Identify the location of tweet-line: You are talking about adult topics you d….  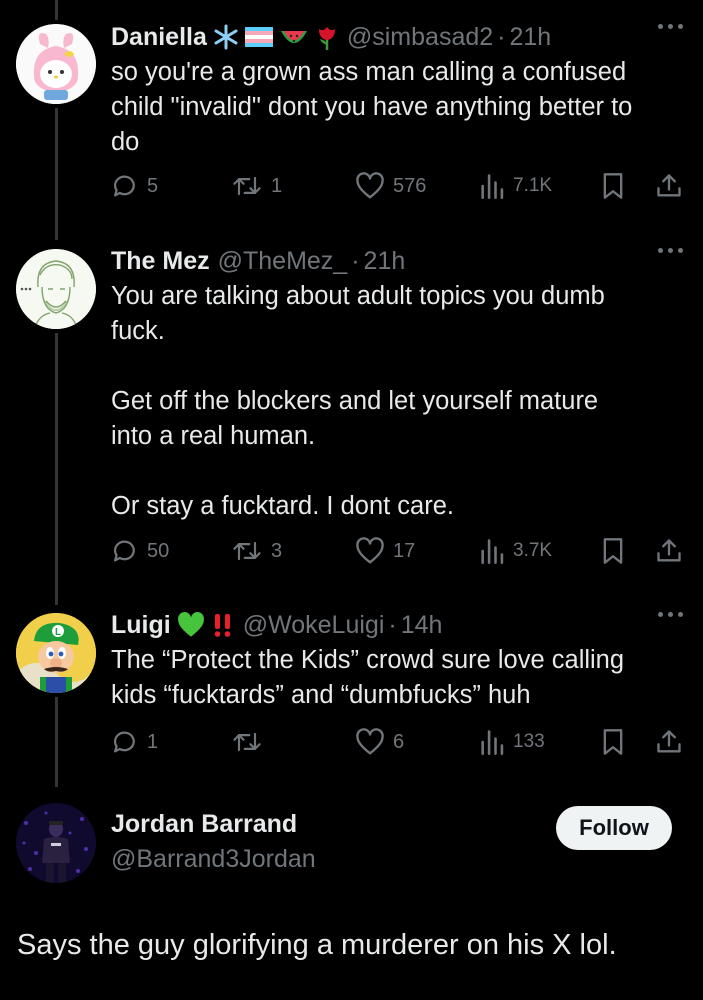
(358, 296).